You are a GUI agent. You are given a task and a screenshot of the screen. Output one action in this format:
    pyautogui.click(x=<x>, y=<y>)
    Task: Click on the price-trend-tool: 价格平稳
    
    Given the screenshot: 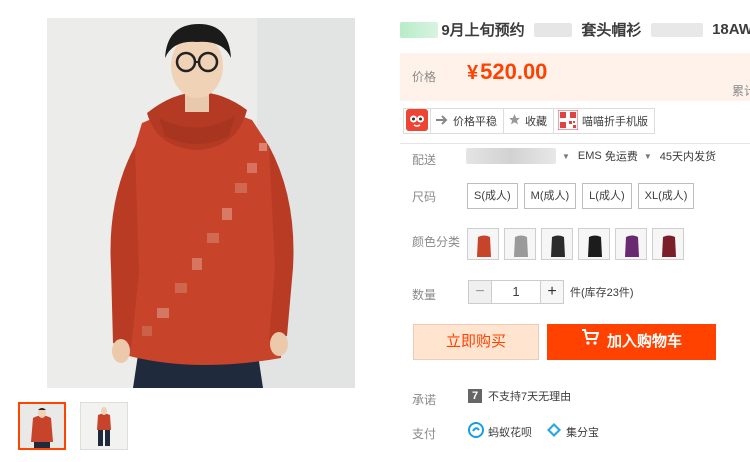 What is the action you would take?
    pyautogui.click(x=467, y=121)
    